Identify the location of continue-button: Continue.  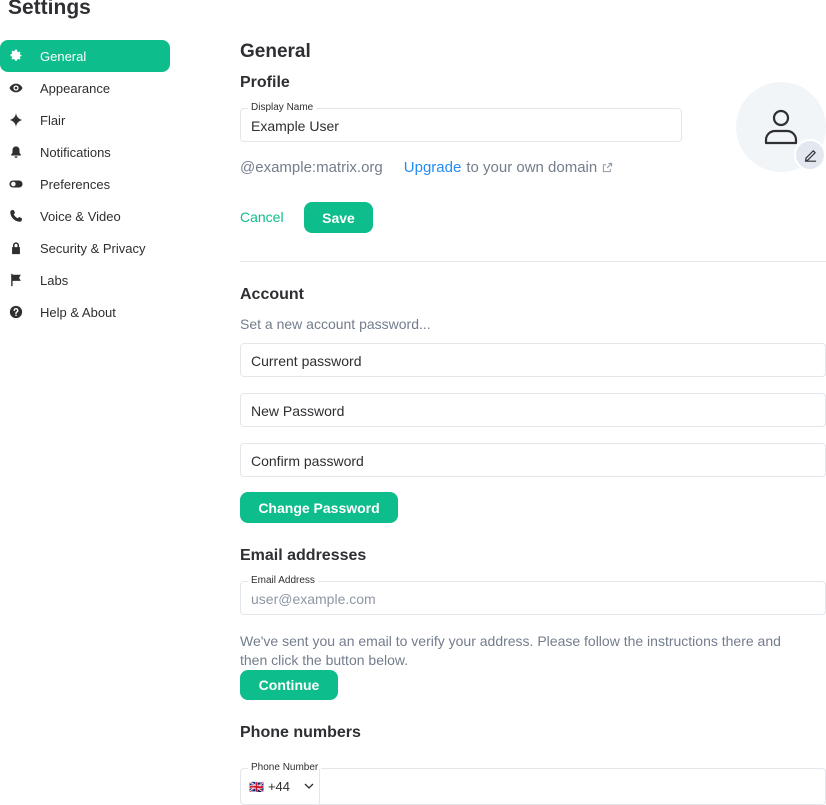
(289, 685).